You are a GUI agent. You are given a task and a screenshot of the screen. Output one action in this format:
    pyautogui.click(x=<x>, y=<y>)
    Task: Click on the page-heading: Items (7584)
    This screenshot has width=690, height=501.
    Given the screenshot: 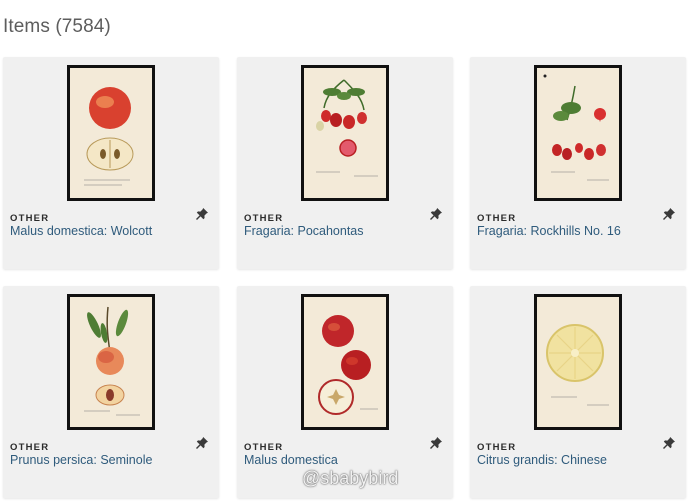 What is the action you would take?
    pyautogui.click(x=57, y=26)
    